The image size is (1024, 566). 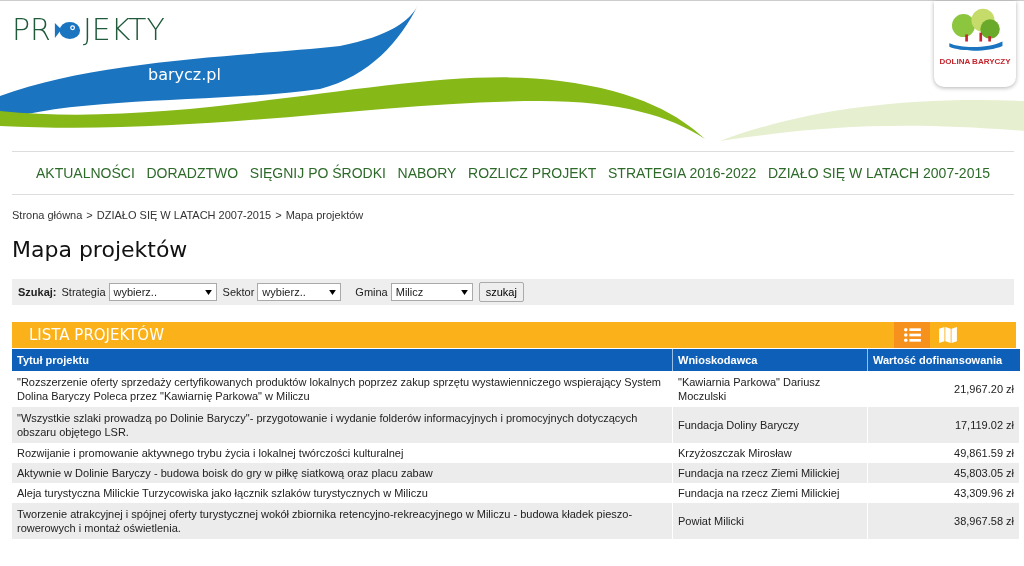 I want to click on search-button: szukaj, so click(x=501, y=292).